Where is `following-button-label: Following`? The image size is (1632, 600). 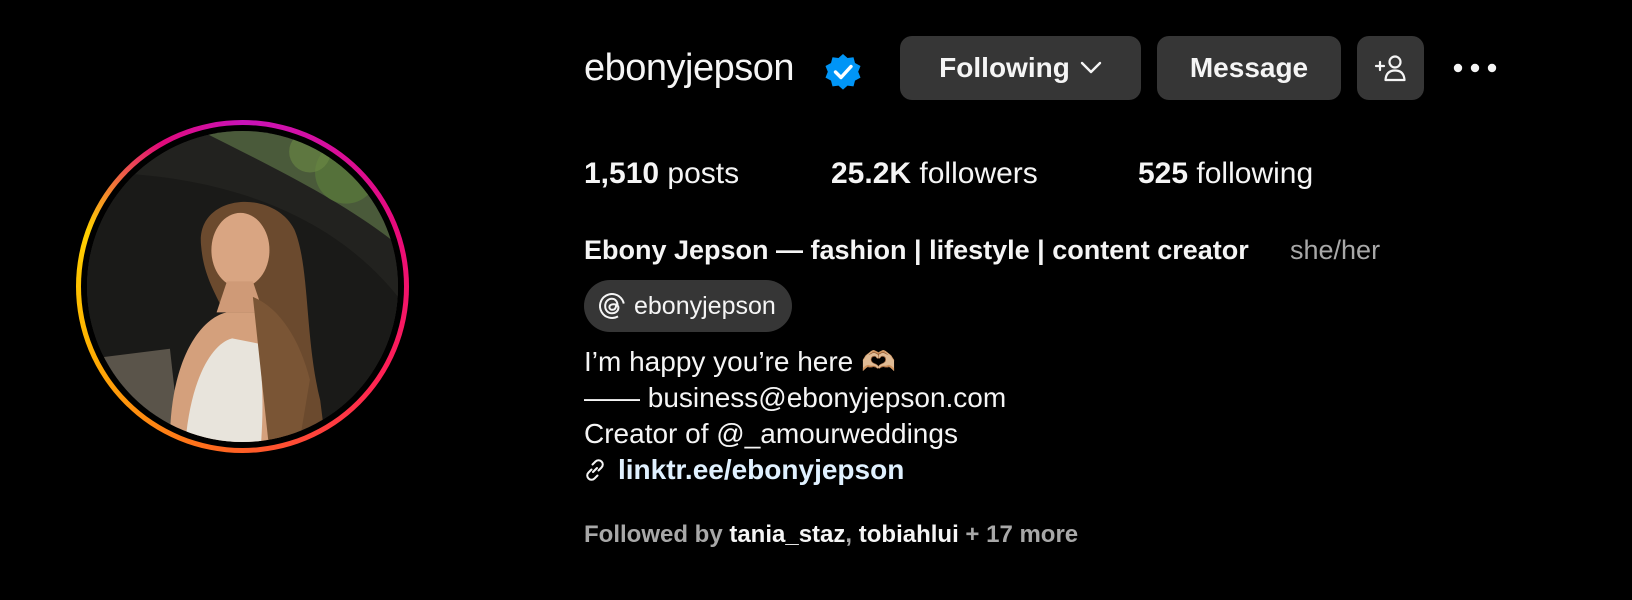
following-button-label: Following is located at coordinates (1004, 67).